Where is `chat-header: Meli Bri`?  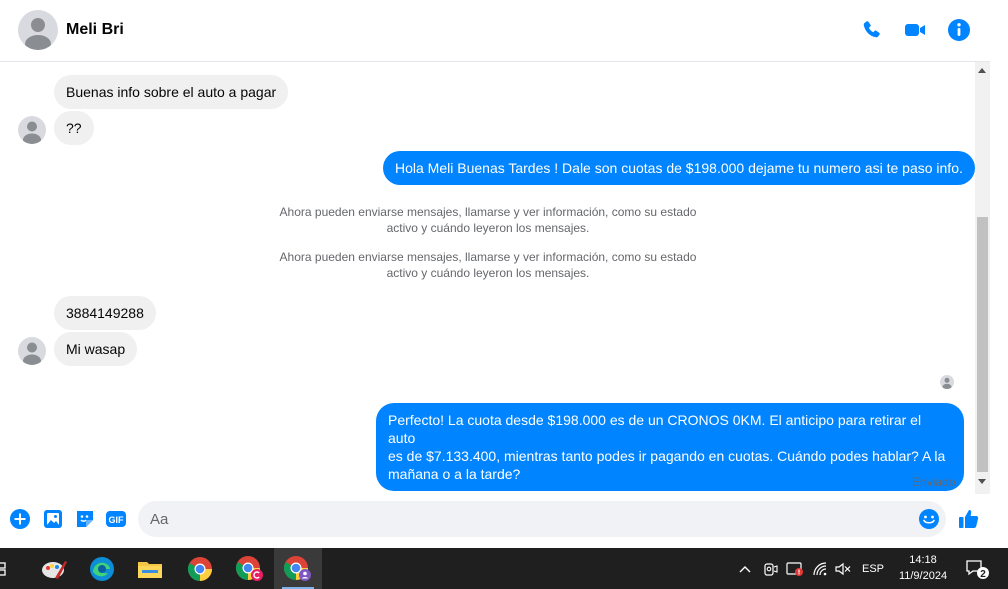
chat-header: Meli Bri is located at coordinates (495, 31).